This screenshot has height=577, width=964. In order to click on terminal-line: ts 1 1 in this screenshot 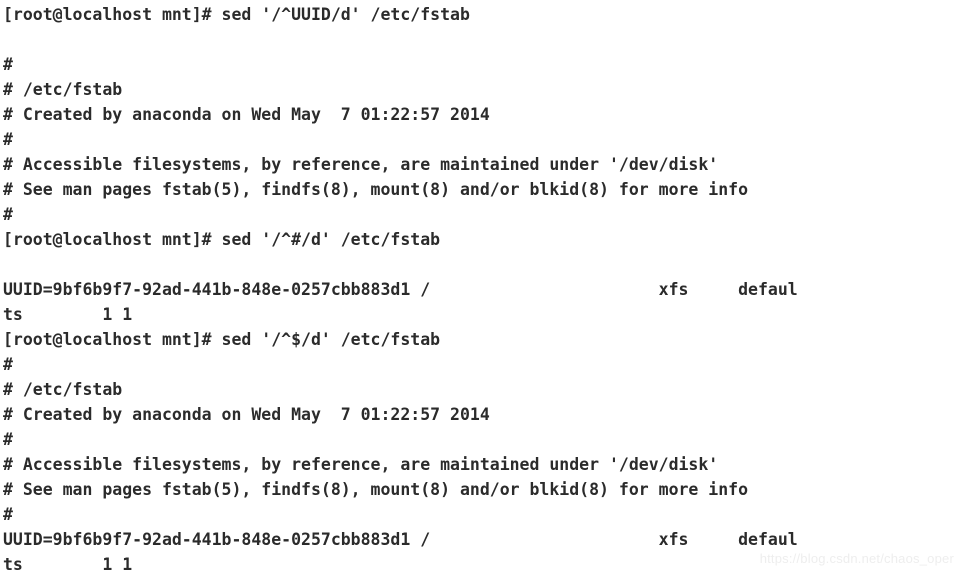, I will do `click(68, 314)`.